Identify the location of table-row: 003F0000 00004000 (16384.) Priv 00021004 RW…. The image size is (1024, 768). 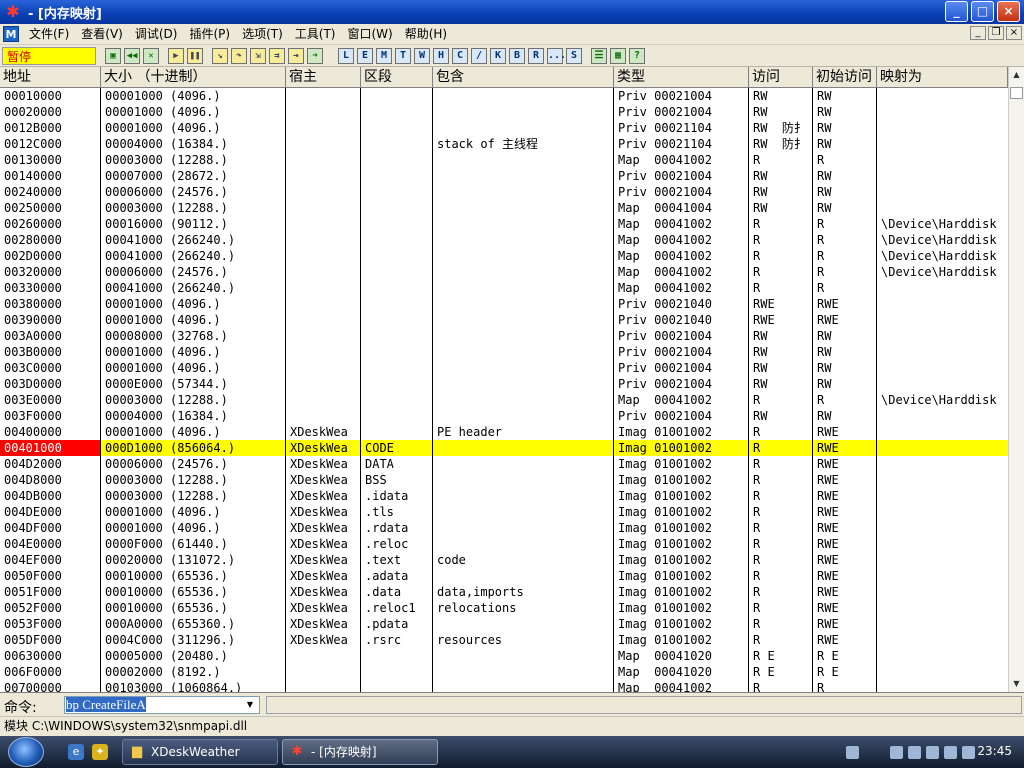
(504, 416).